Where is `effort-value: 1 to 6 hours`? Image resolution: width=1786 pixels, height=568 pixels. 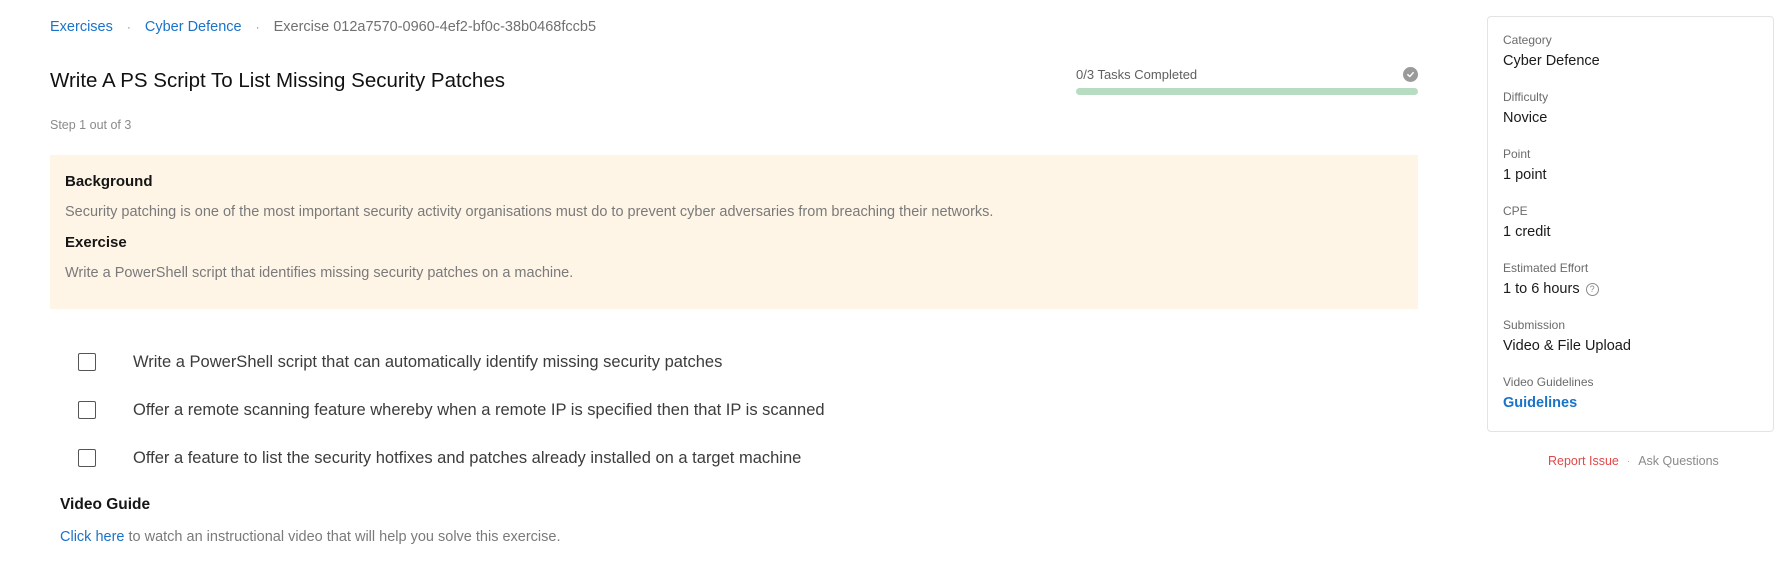
effort-value: 1 to 6 hours is located at coordinates (1541, 289).